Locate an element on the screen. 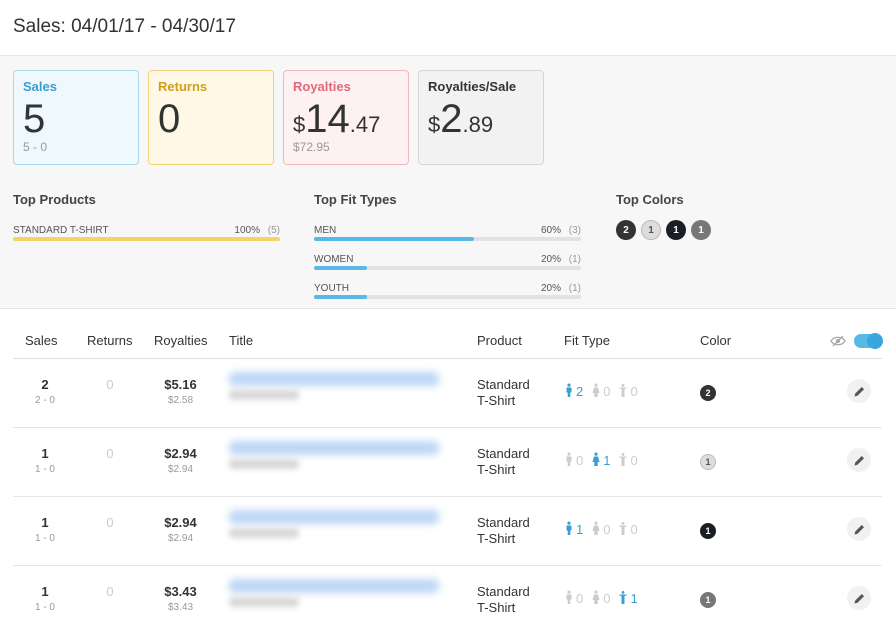  rps-currency: $ is located at coordinates (434, 124).